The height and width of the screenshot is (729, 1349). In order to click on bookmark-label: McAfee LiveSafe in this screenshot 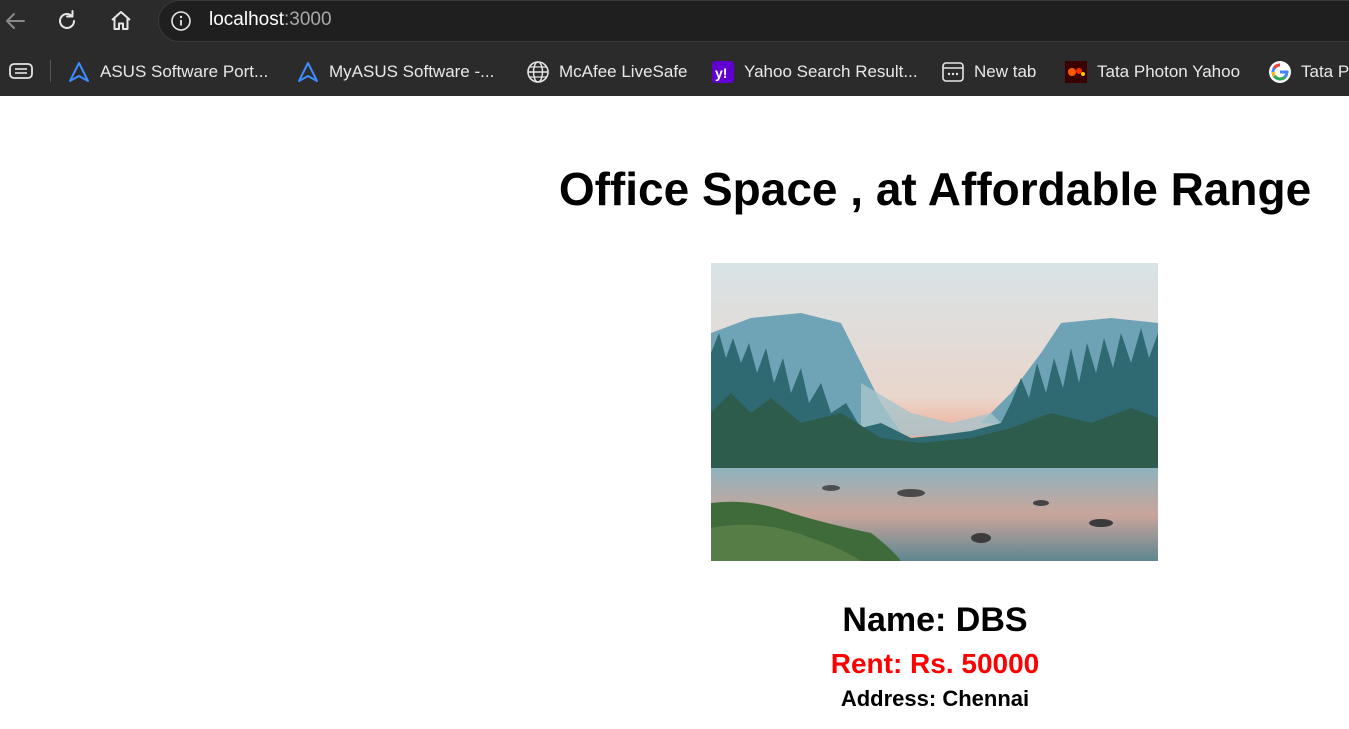, I will do `click(623, 71)`.